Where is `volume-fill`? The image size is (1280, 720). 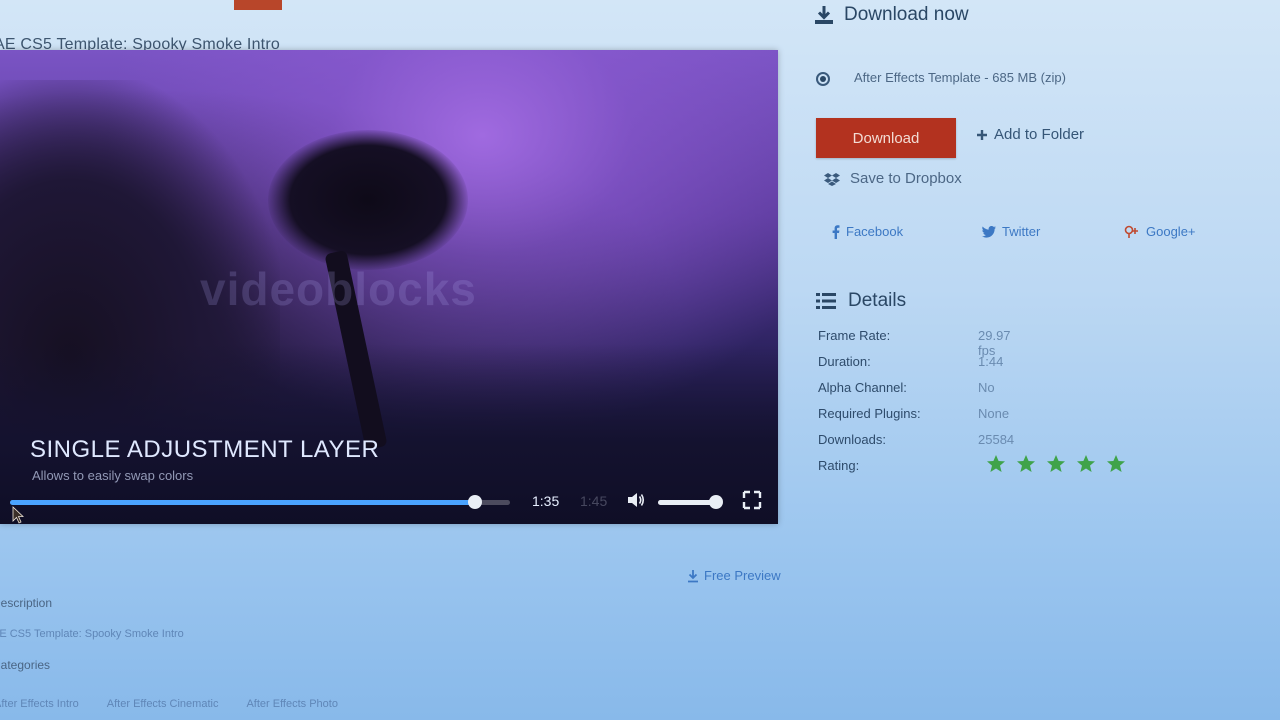 volume-fill is located at coordinates (687, 502).